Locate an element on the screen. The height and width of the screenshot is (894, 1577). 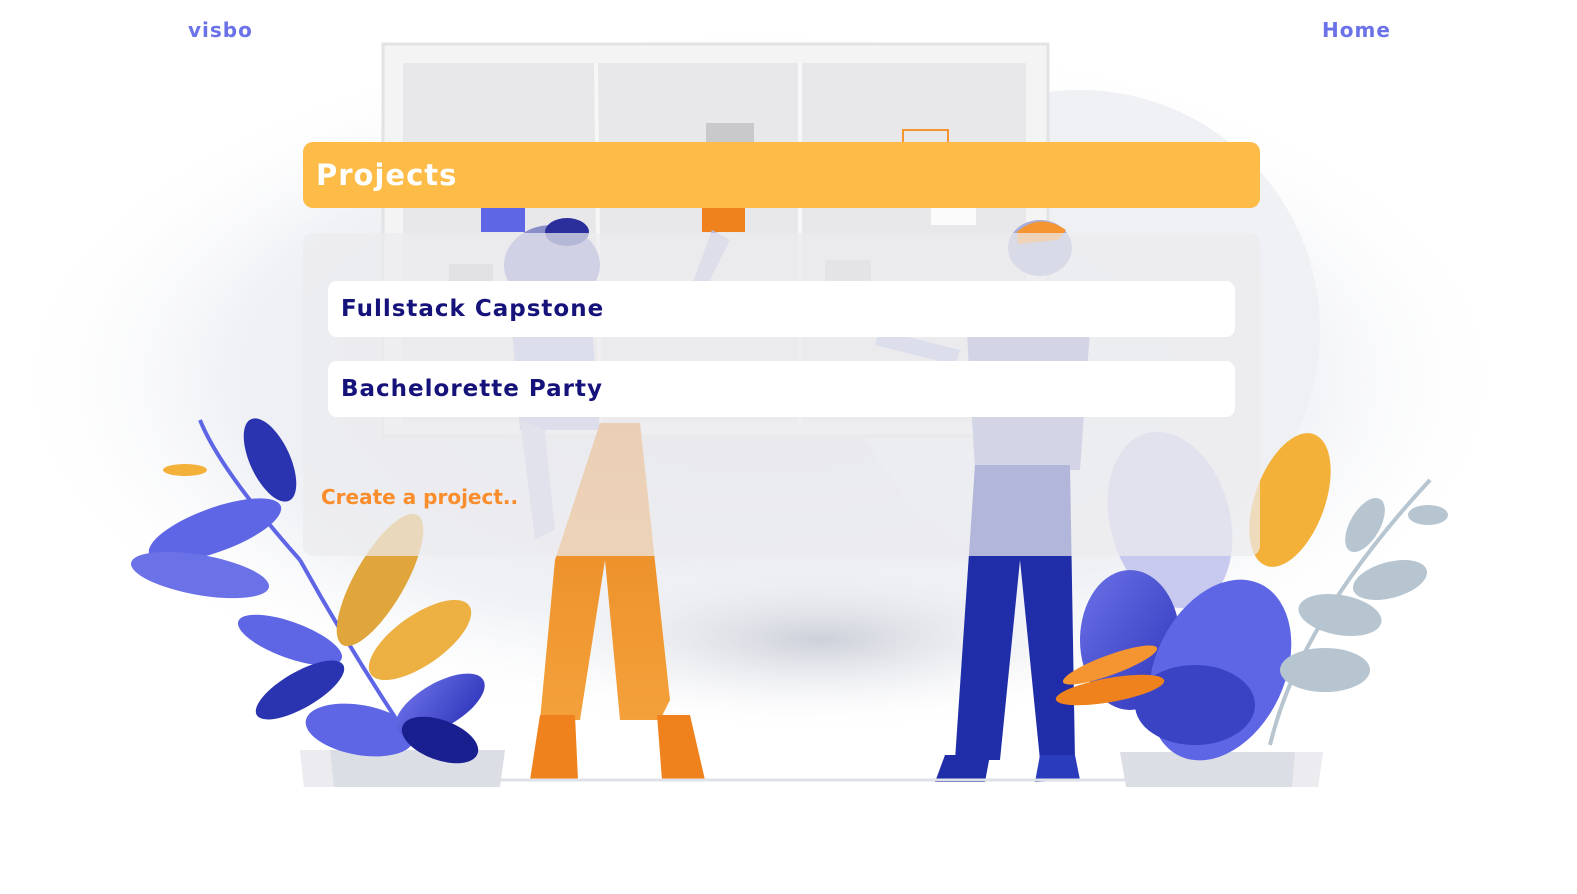
project-card-bachelorette-party: Bachelorette Party is located at coordinates (781, 389).